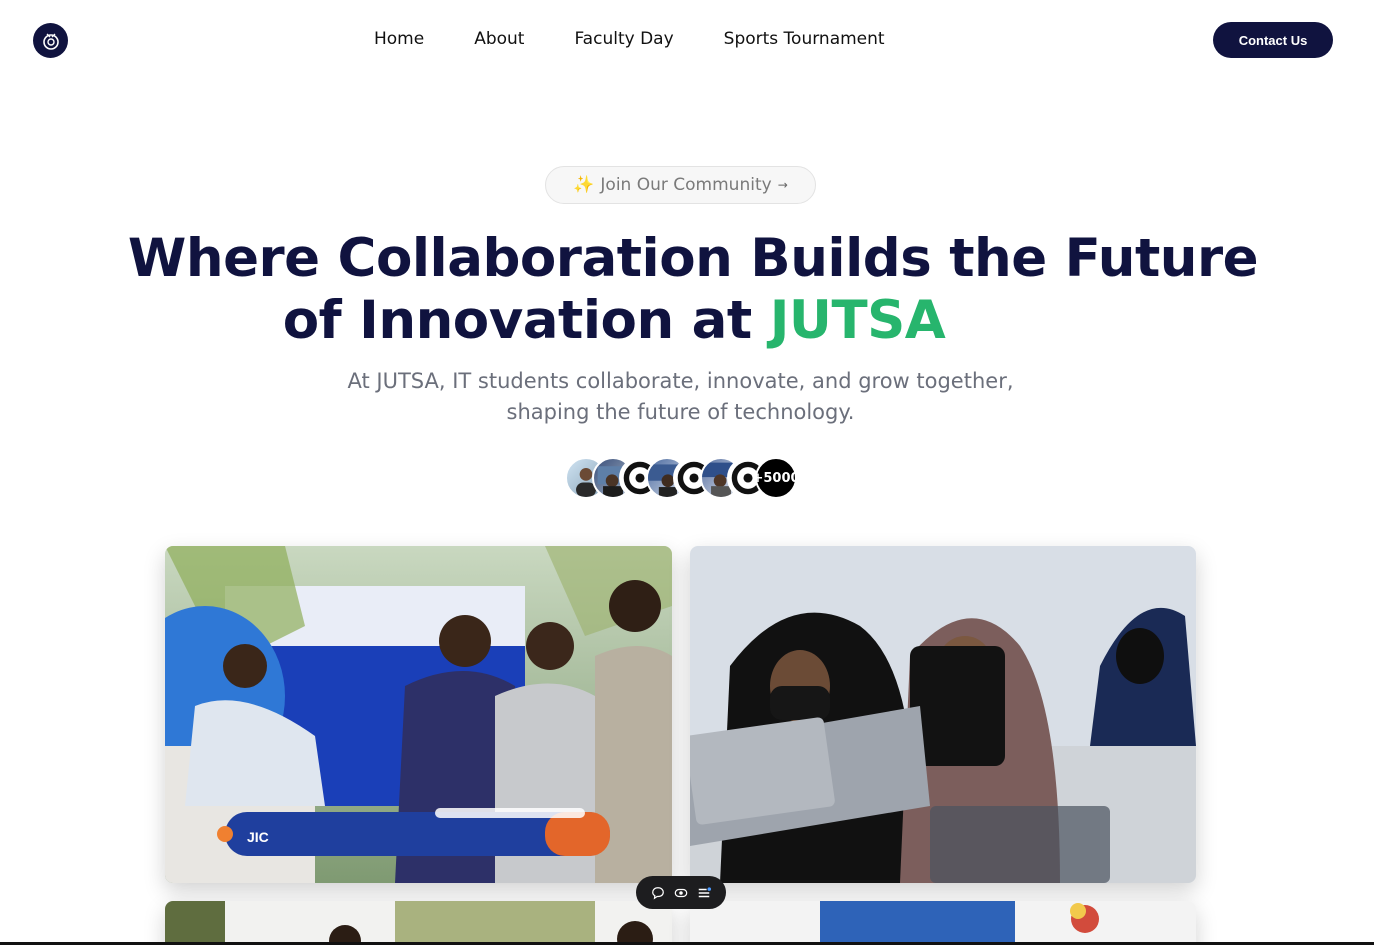  Describe the element at coordinates (693, 258) in the screenshot. I see `hero-title-line1: Where Collaboration Builds the Future` at that location.